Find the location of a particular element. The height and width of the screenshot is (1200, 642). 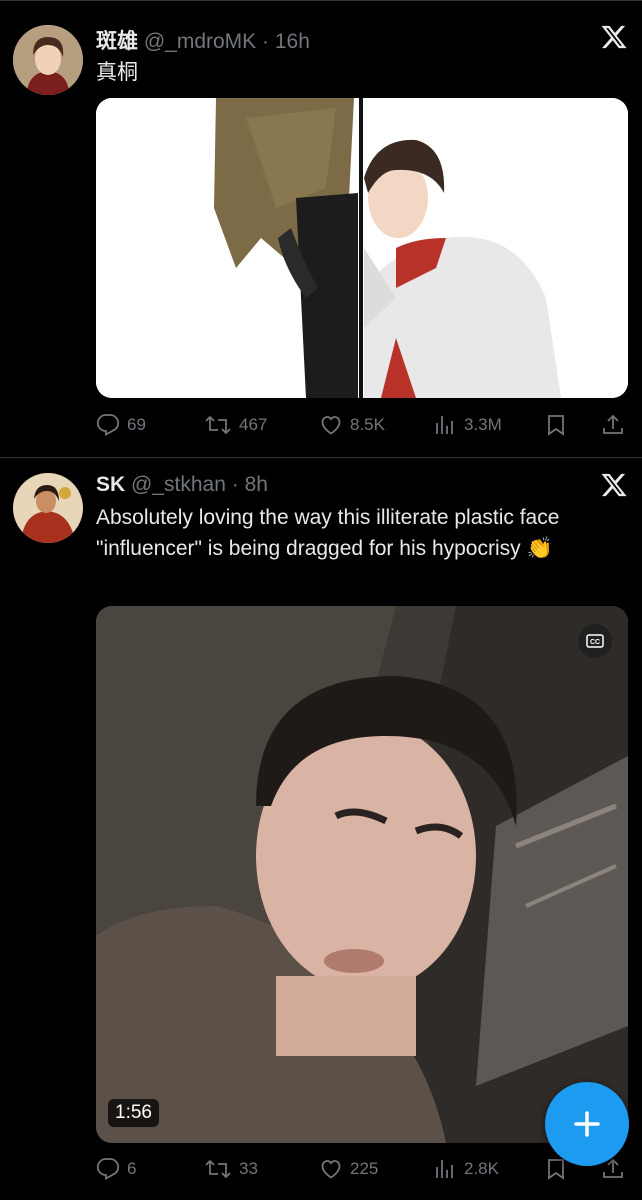

repost-button: 33 is located at coordinates (231, 1169).